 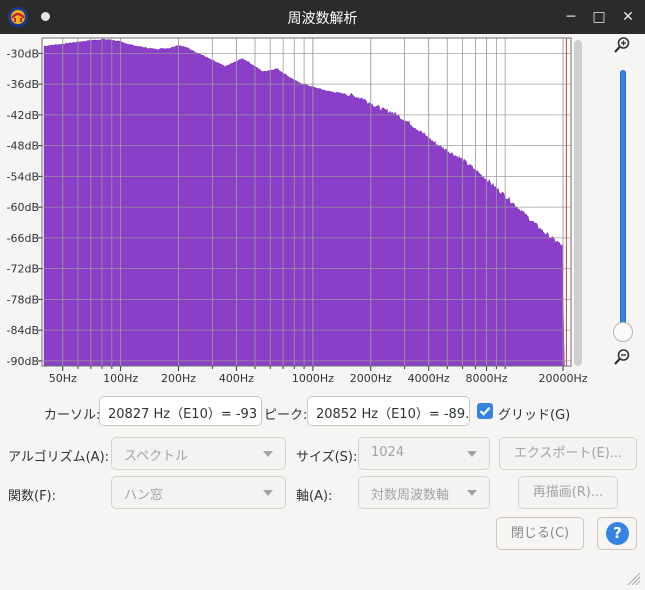 I want to click on size-label: サイズ(S):, so click(x=327, y=457).